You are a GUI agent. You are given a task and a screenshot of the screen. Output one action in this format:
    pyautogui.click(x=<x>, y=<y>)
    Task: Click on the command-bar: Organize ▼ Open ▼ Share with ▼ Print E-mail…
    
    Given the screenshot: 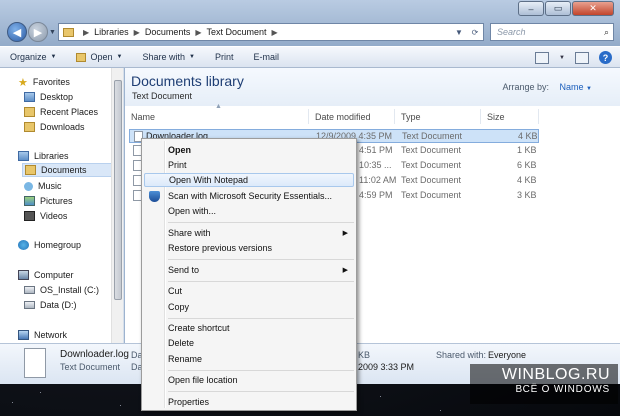 What is the action you would take?
    pyautogui.click(x=310, y=57)
    